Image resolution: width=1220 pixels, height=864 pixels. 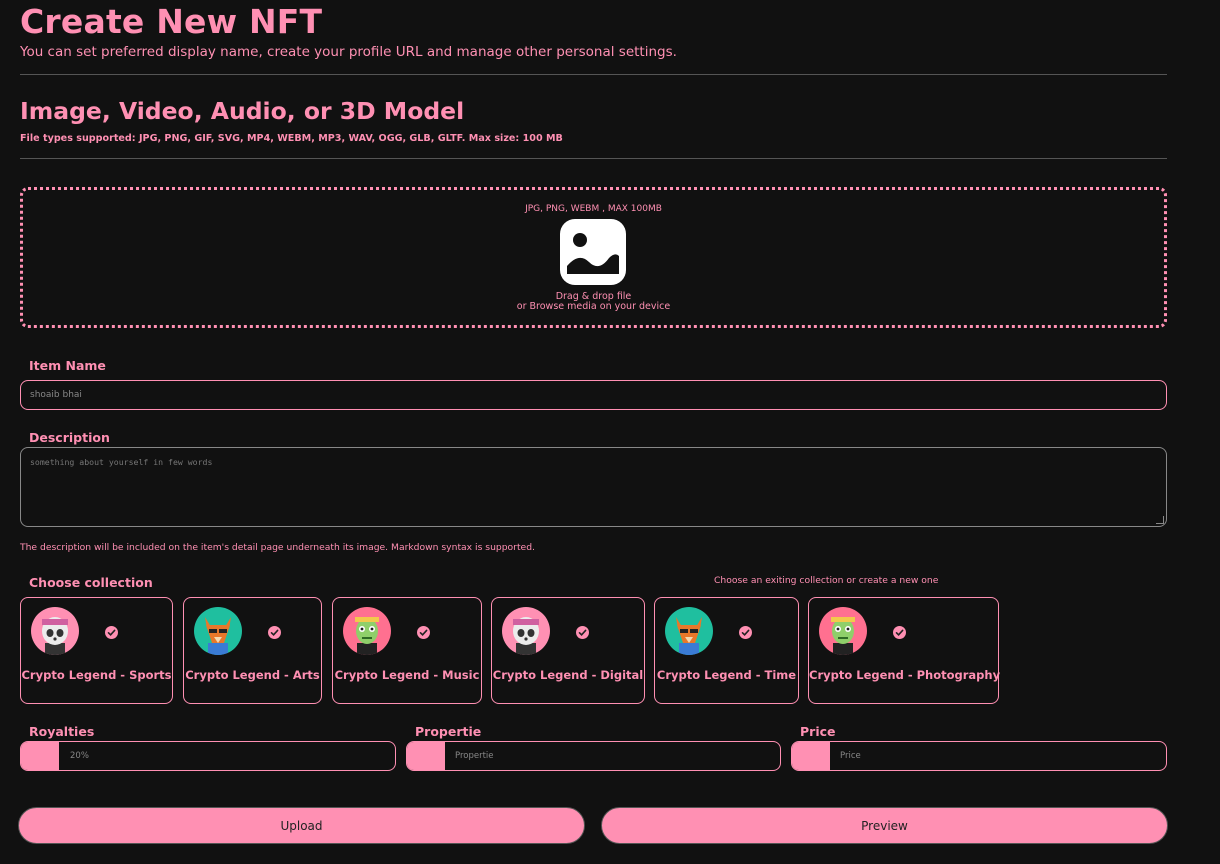 I want to click on upload-button: Upload, so click(x=301, y=825).